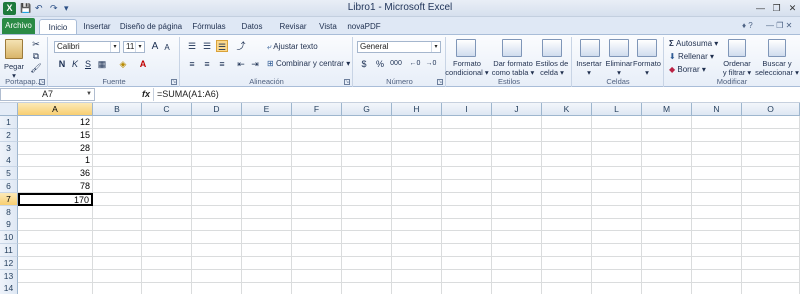 The image size is (800, 294). Describe the element at coordinates (517, 250) in the screenshot. I see `cell-j11` at that location.